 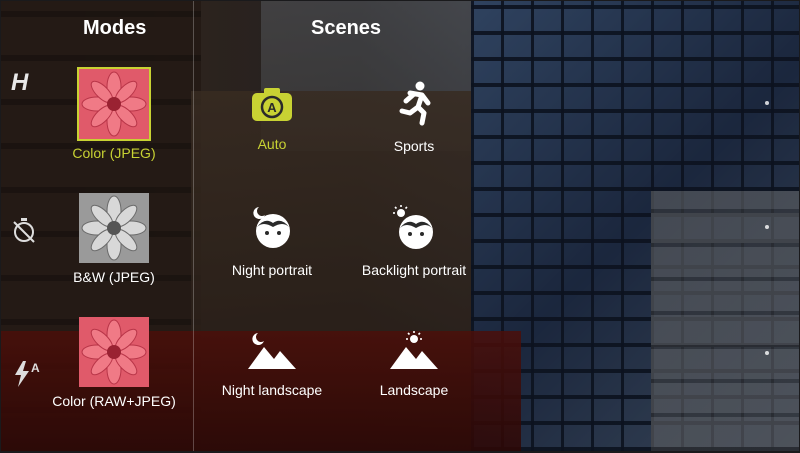 I want to click on auto-icon: A, so click(x=272, y=104).